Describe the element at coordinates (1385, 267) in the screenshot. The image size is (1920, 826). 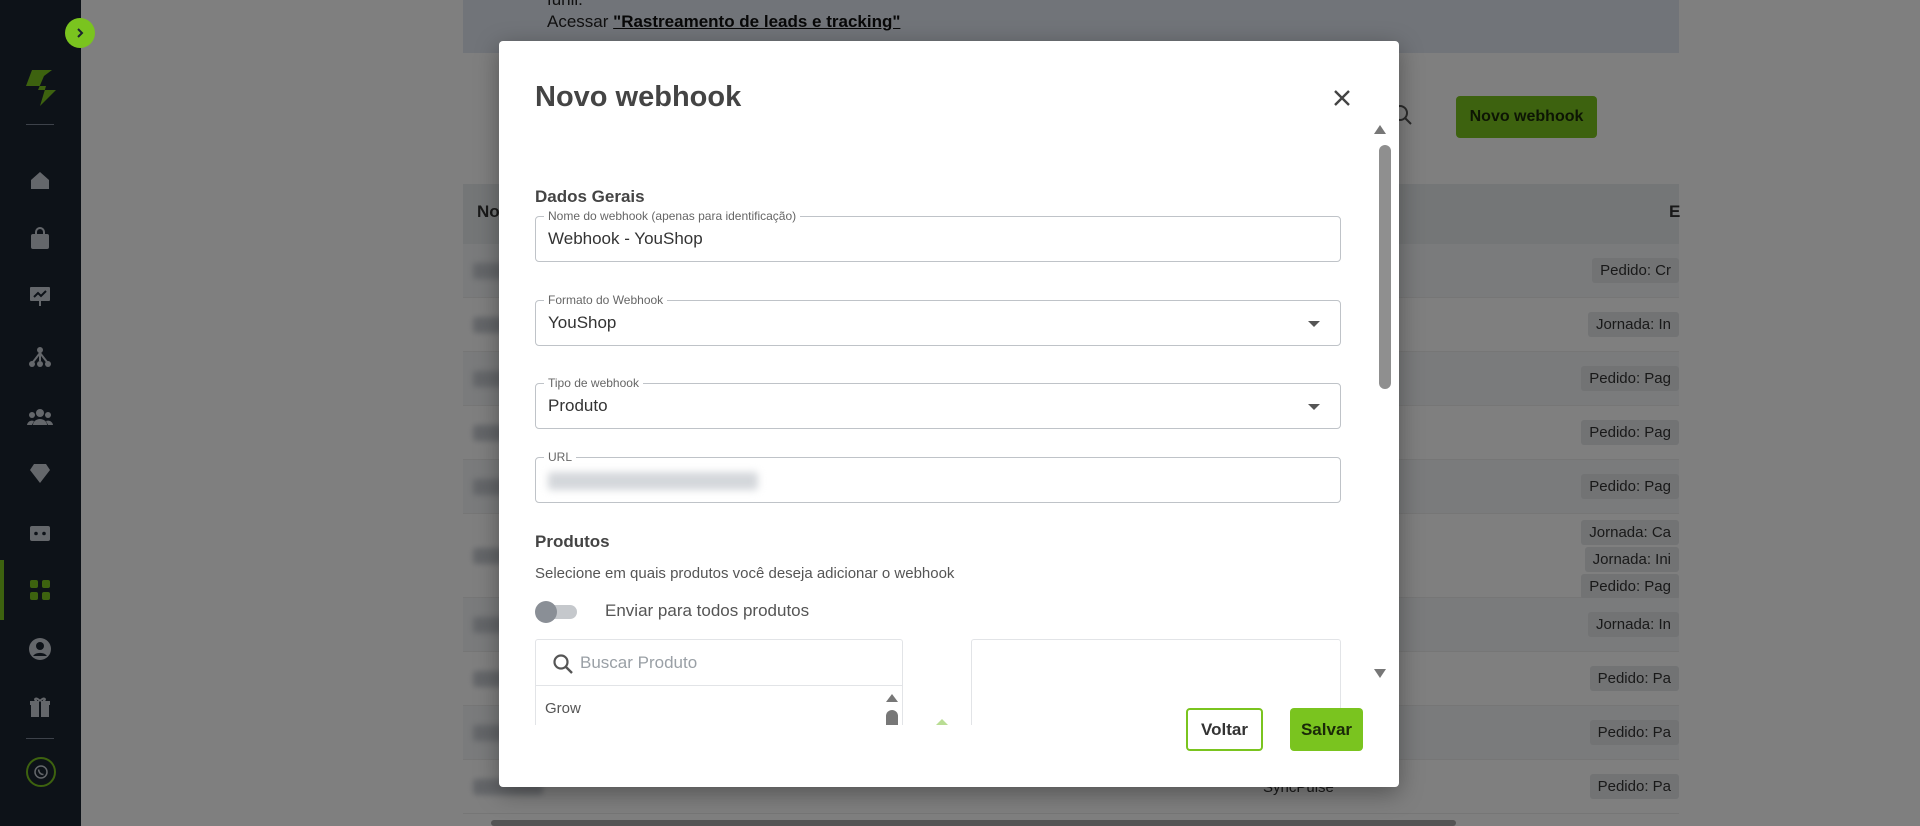
I see `modal-scrollbar-thumb` at that location.